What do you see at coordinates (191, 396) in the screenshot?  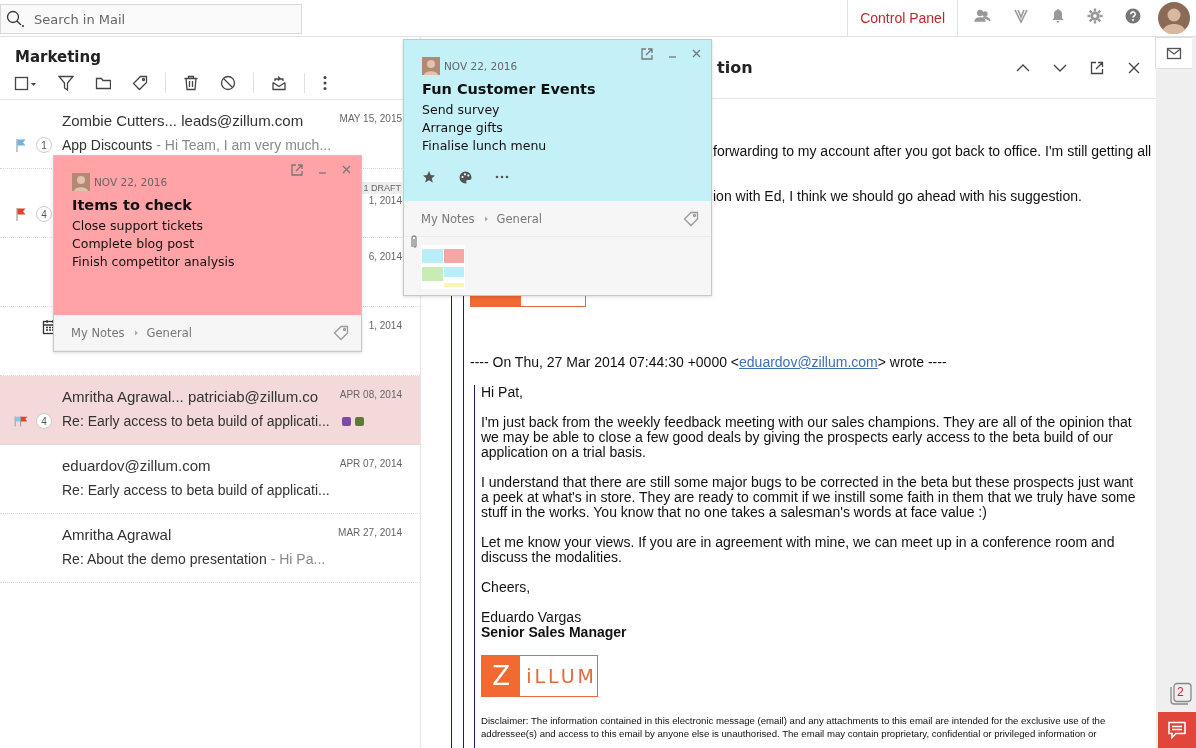 I see `sender: Amritha Agrawal... patriciab@zillum.co` at bounding box center [191, 396].